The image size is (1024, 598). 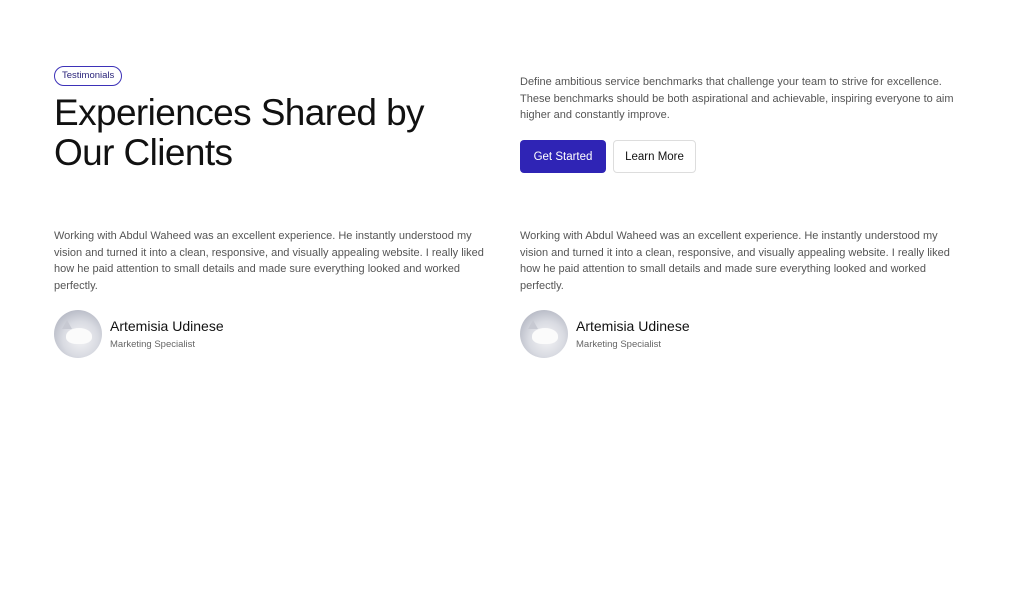 I want to click on get-started-button: Get Started, so click(x=563, y=156).